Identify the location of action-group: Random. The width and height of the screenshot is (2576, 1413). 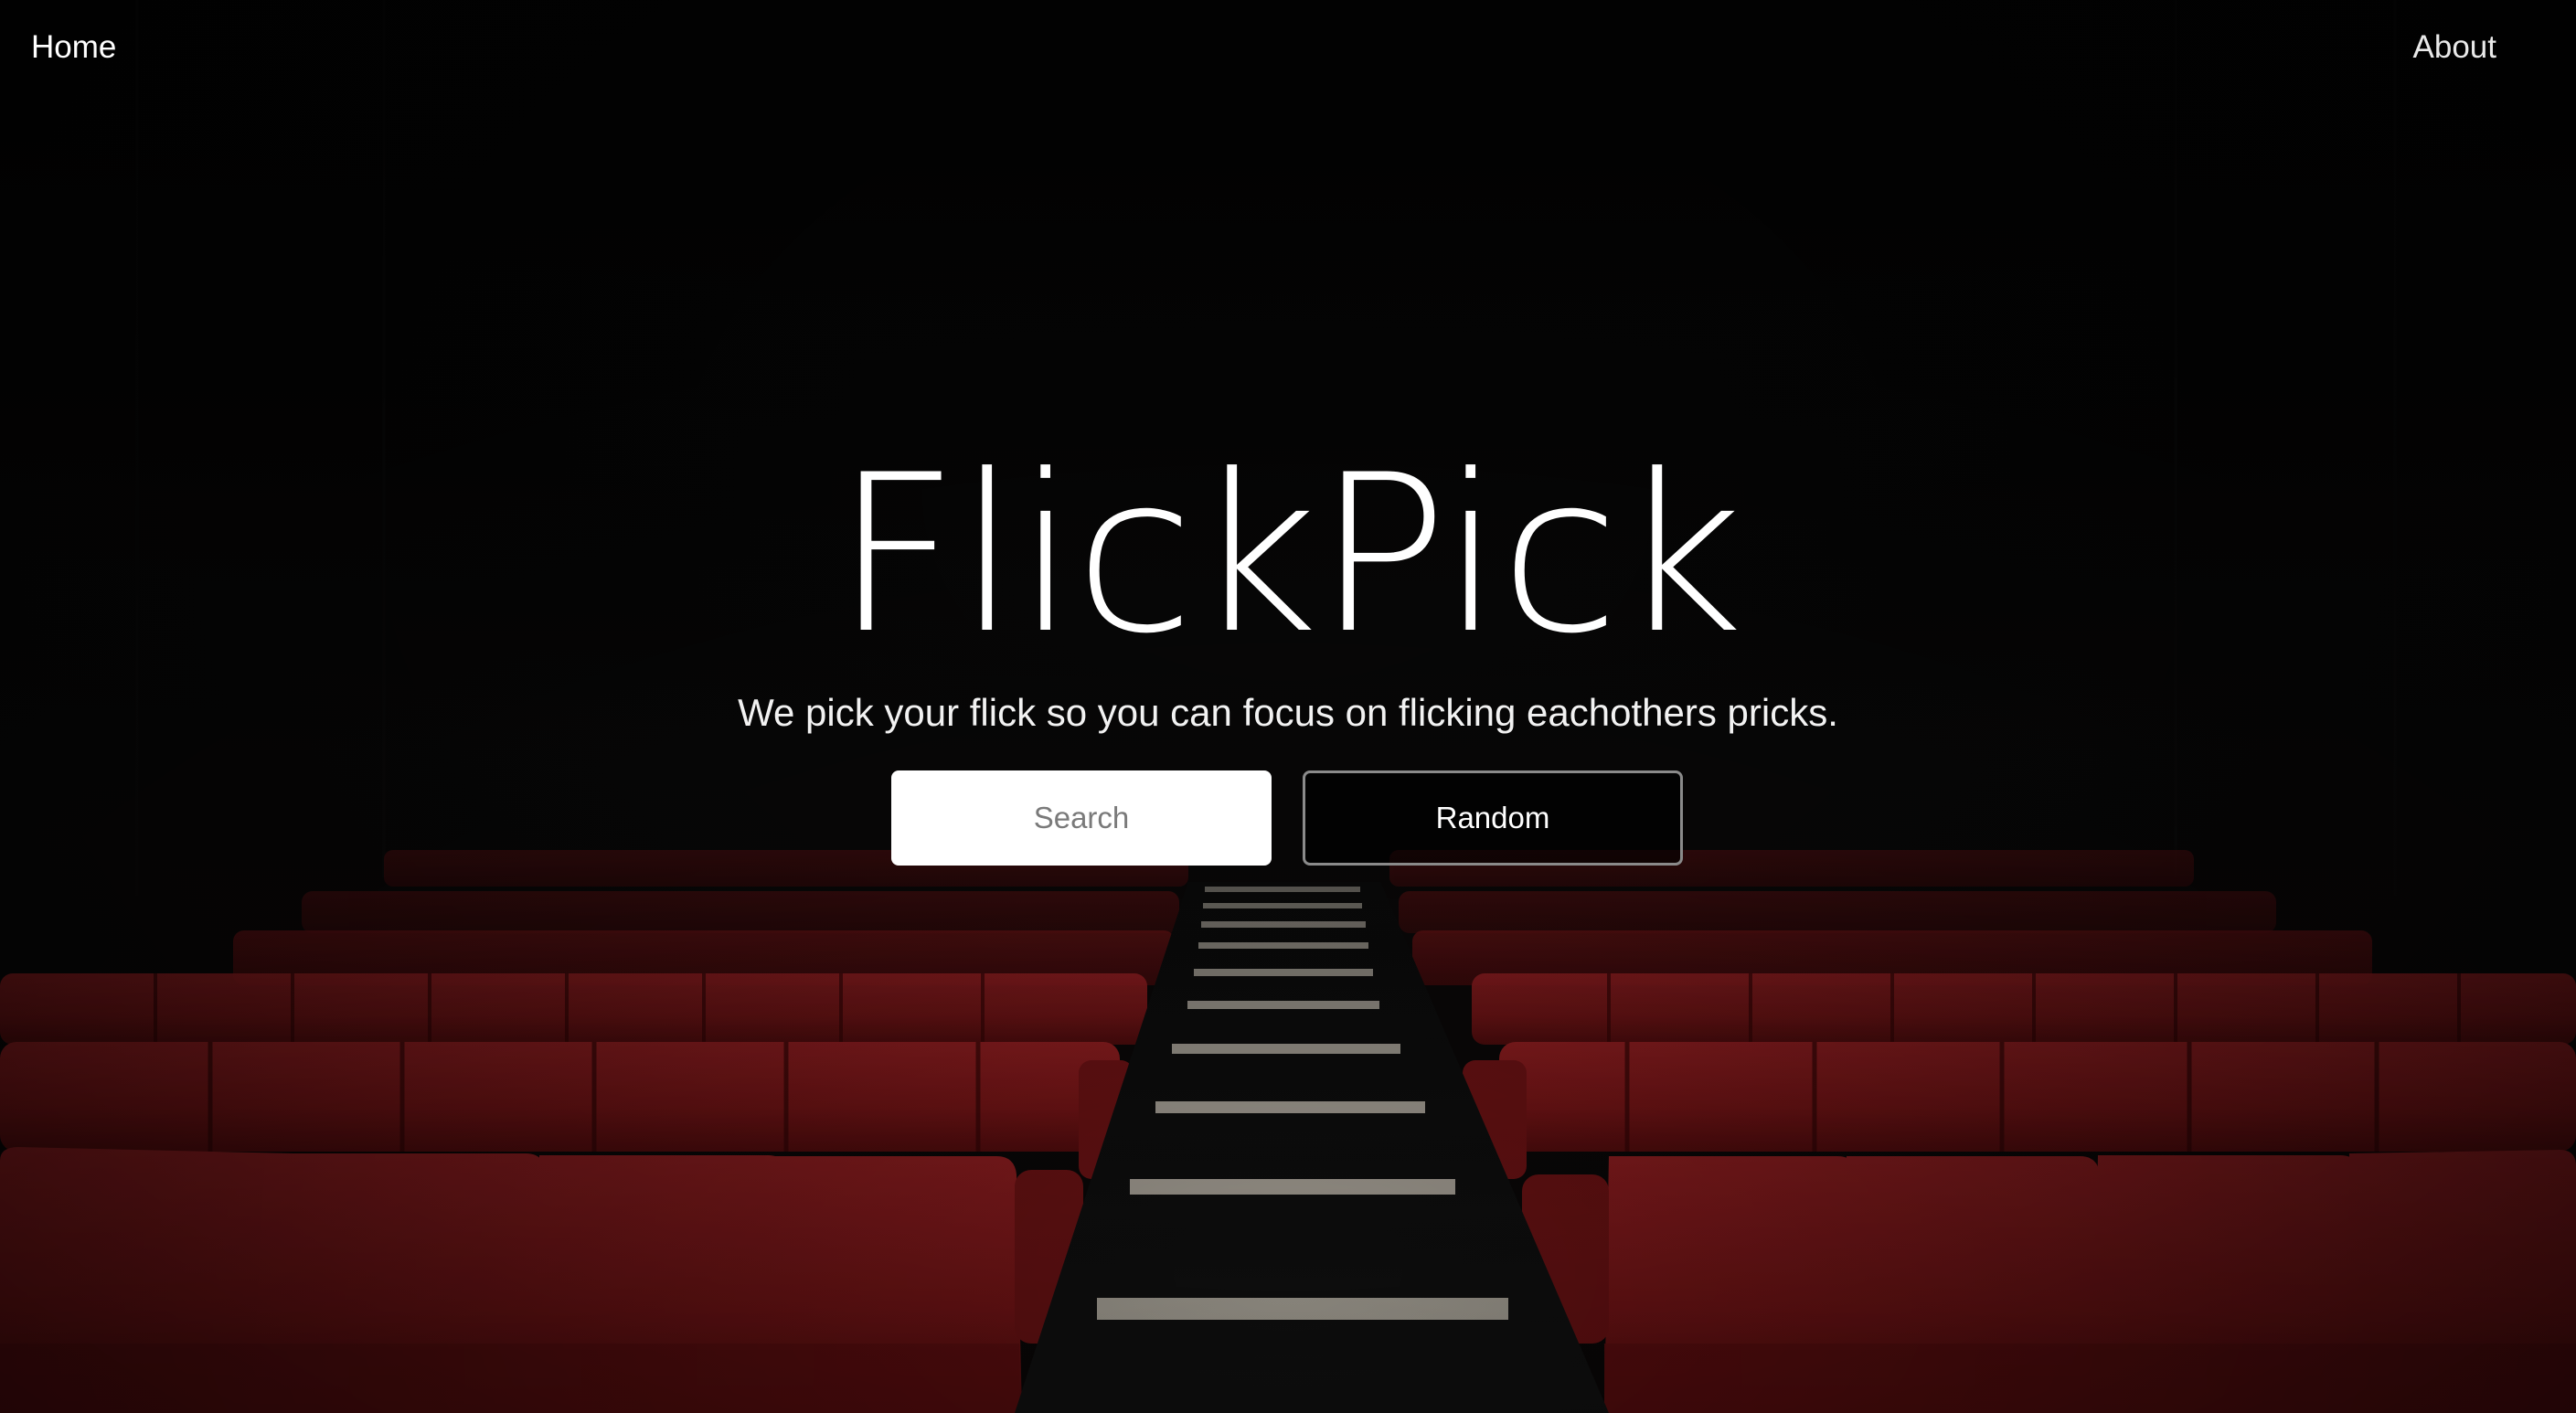
(1287, 818).